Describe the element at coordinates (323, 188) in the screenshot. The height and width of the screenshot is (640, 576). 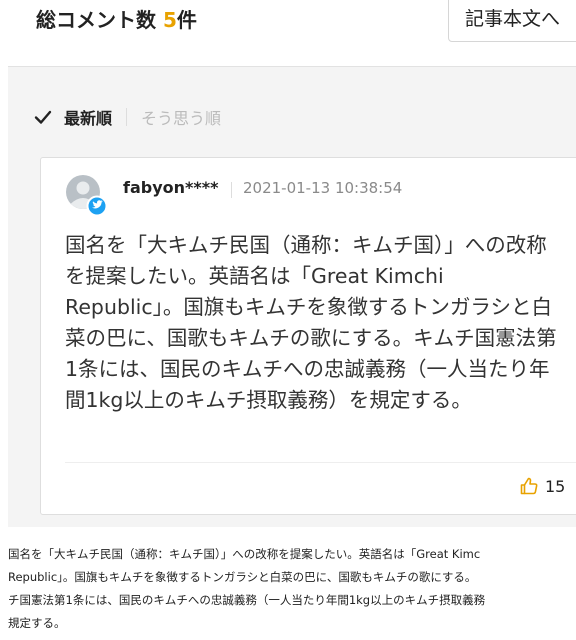
I see `comment-timestamp: 2021-01-13 10:38:54` at that location.